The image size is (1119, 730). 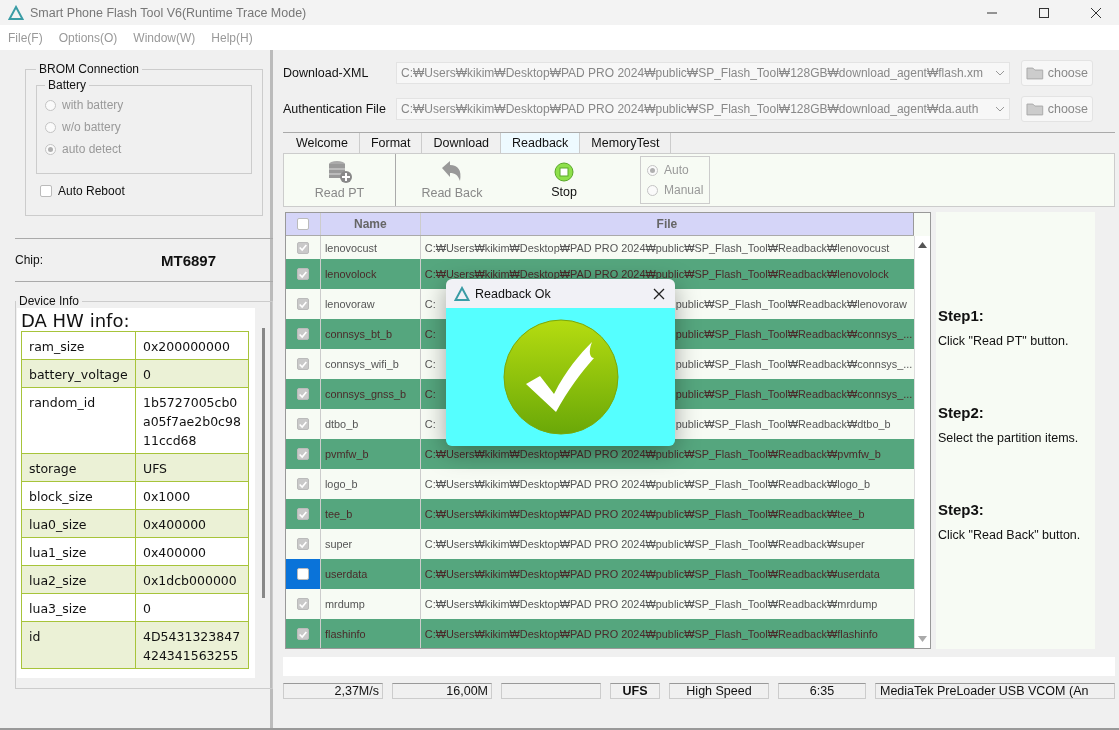 What do you see at coordinates (341, 484) in the screenshot?
I see `partition-name: logo_b` at bounding box center [341, 484].